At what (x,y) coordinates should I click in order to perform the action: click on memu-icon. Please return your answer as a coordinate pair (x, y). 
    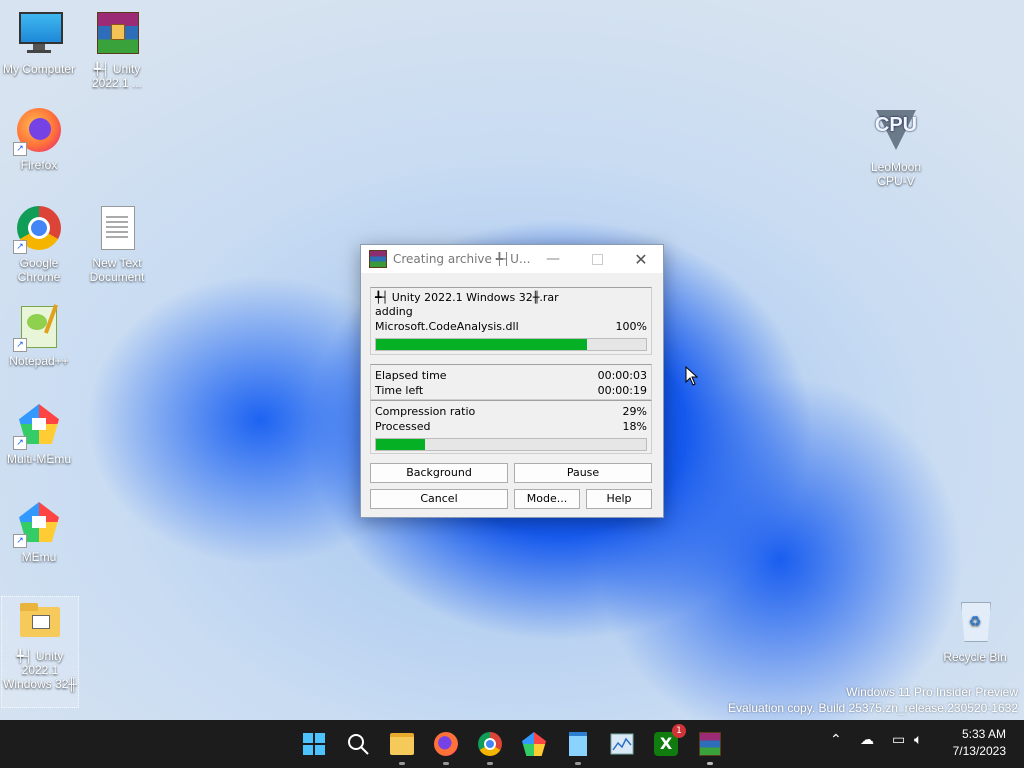
    Looking at the image, I should click on (534, 744).